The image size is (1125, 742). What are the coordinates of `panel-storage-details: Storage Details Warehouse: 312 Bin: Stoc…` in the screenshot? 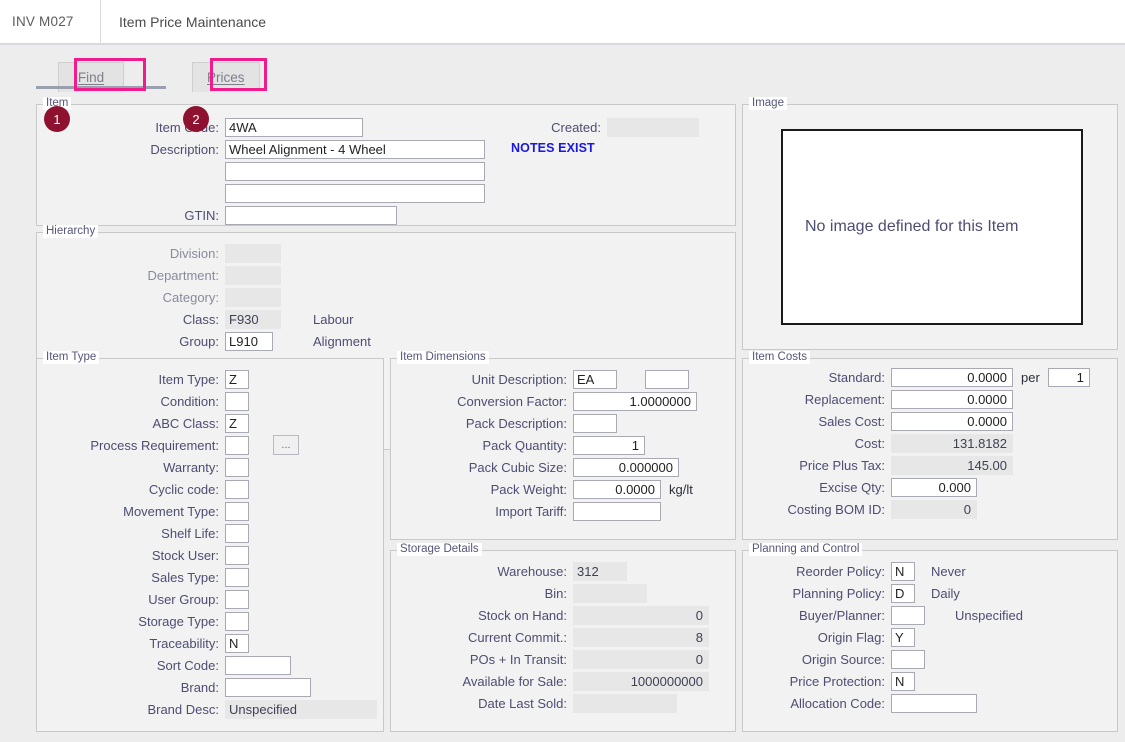 It's located at (563, 637).